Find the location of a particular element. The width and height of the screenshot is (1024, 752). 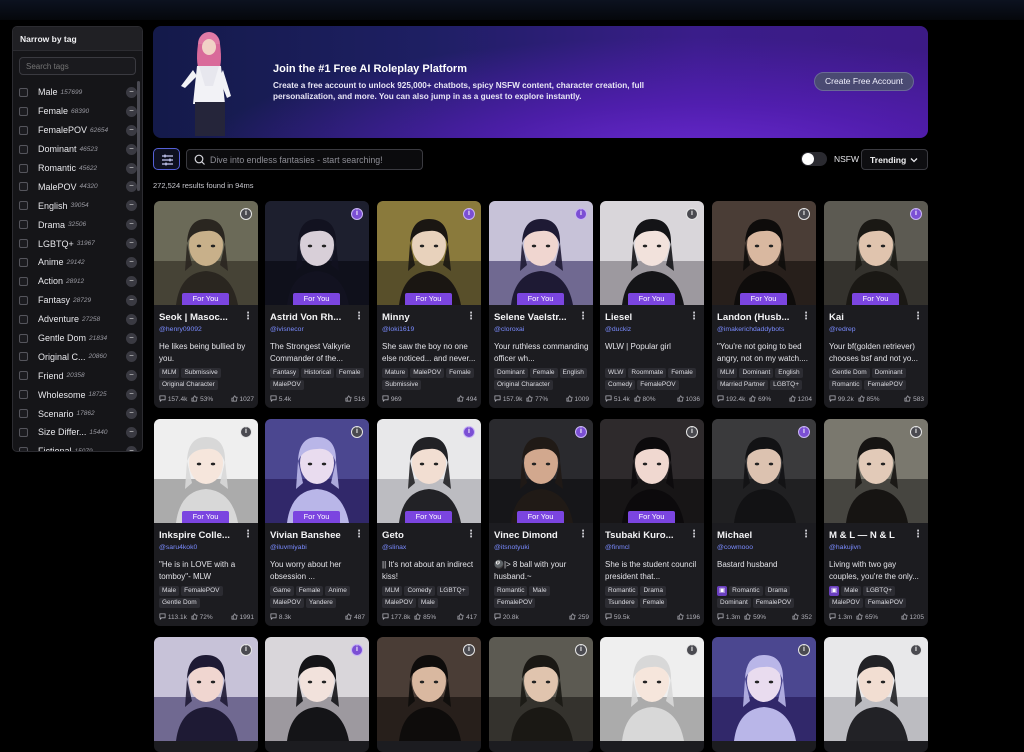

tag-row: Size Differ... 15440 − is located at coordinates (78, 432).